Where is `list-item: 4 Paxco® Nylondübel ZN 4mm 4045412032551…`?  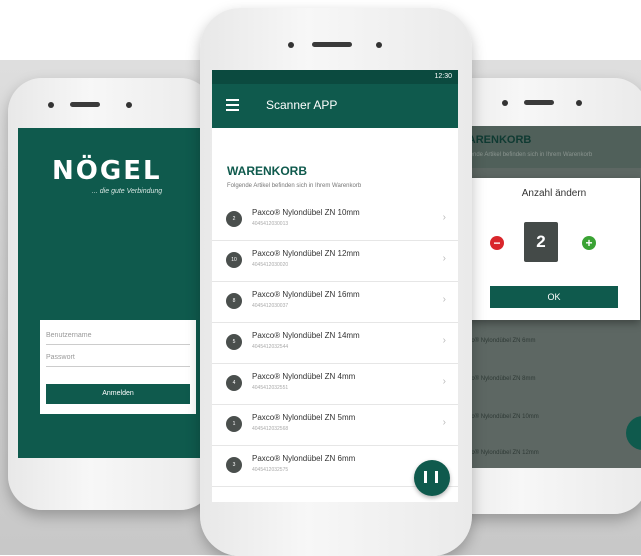
list-item: 4 Paxco® Nylondübel ZN 4mm 4045412032551… is located at coordinates (335, 385).